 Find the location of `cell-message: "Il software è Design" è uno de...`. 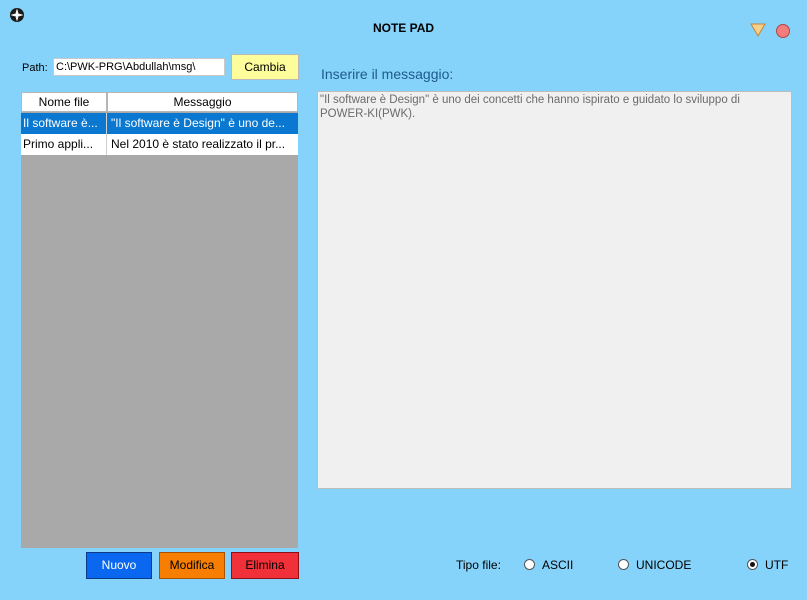

cell-message: "Il software è Design" è uno de... is located at coordinates (198, 123).